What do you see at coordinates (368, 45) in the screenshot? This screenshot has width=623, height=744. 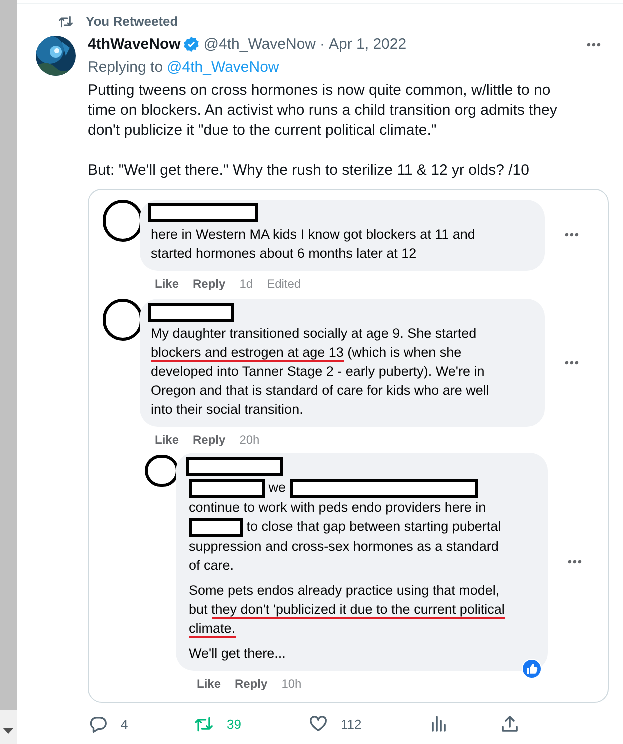 I see `tweet-date: Apr 1, 2022` at bounding box center [368, 45].